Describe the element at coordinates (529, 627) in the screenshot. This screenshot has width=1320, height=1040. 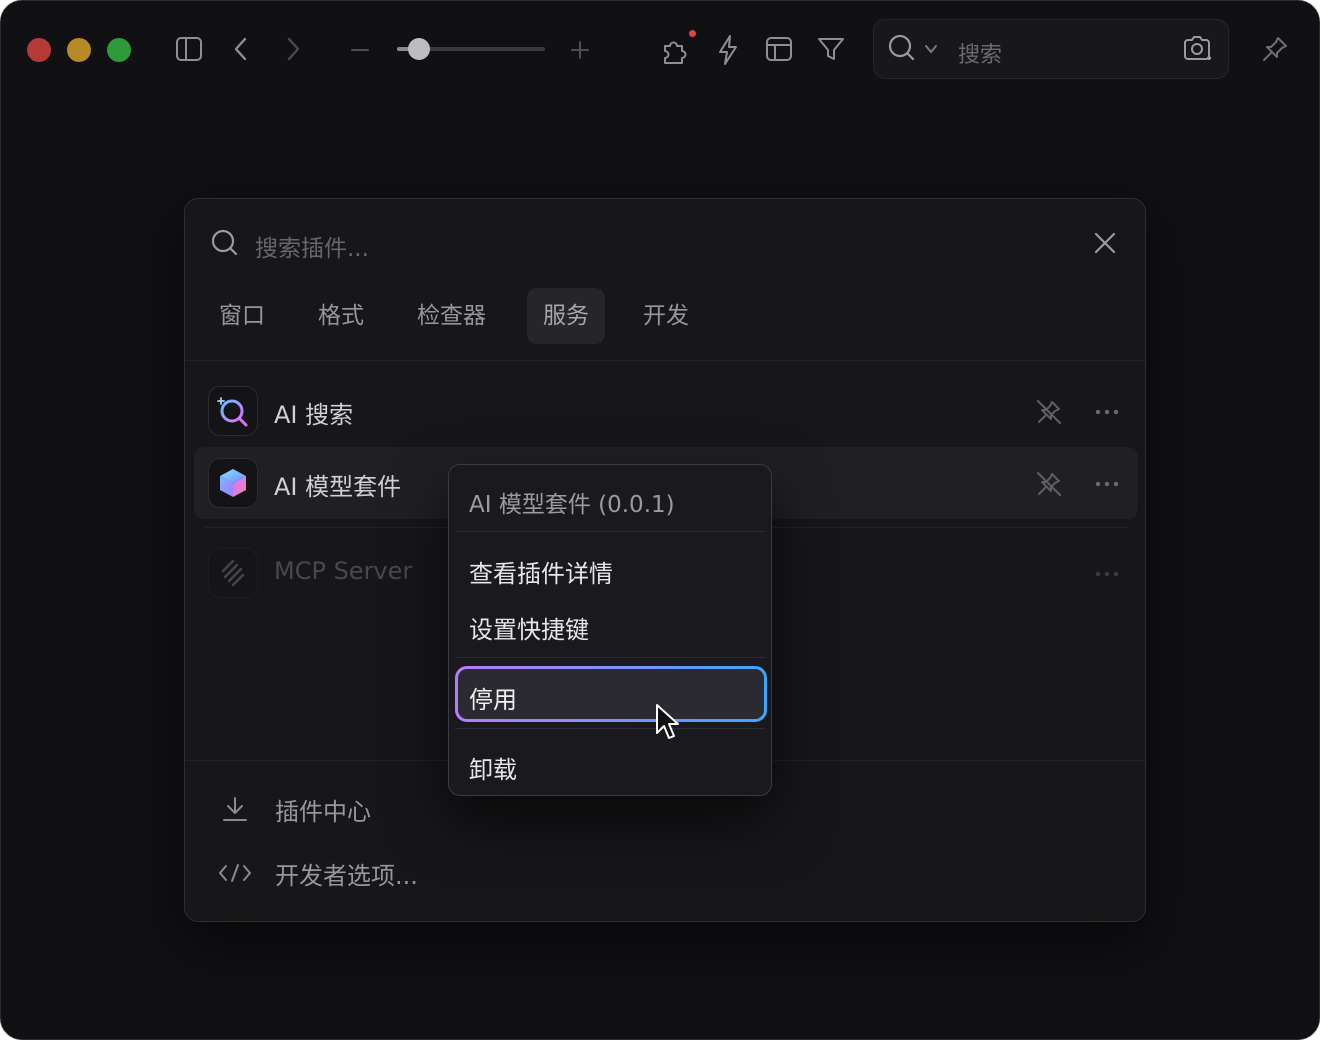
I see `set-shortcut-item: 设置快捷键` at that location.